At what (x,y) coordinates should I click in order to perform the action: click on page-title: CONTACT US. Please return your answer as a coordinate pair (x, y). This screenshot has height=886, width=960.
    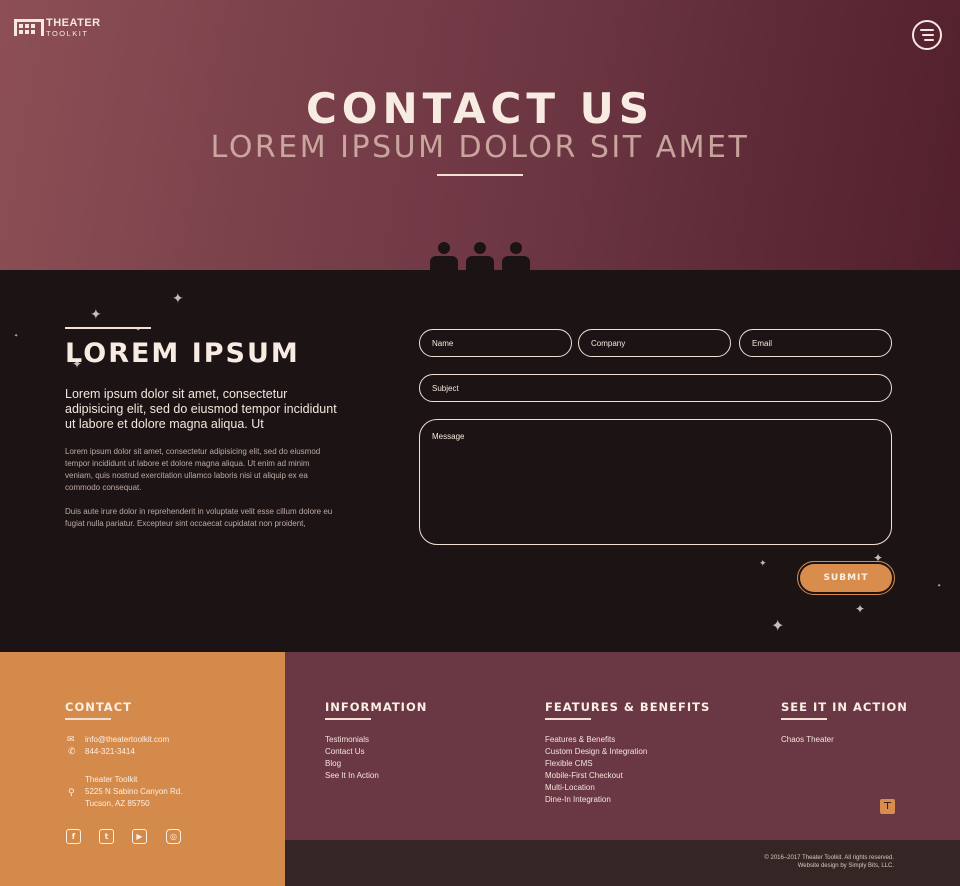
    Looking at the image, I should click on (480, 108).